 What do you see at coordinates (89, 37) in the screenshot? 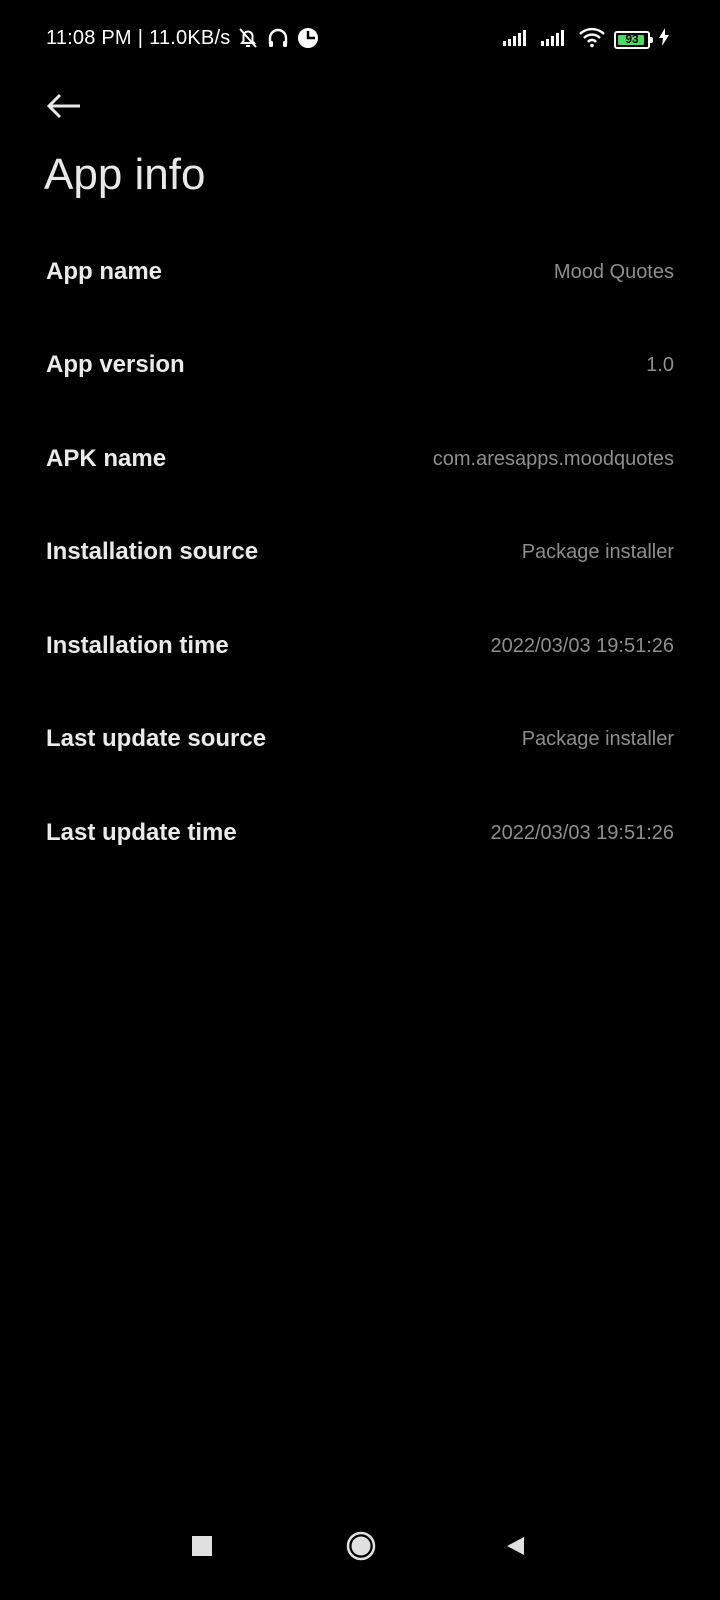
I see `status-time: 11:08 PM` at bounding box center [89, 37].